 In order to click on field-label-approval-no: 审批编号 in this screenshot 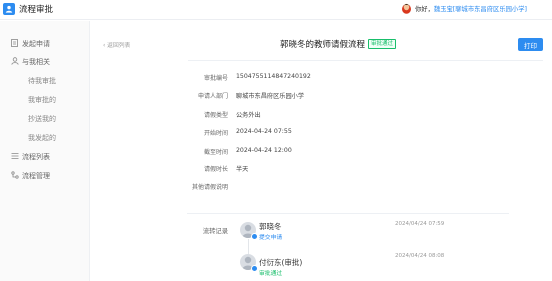, I will do `click(215, 78)`.